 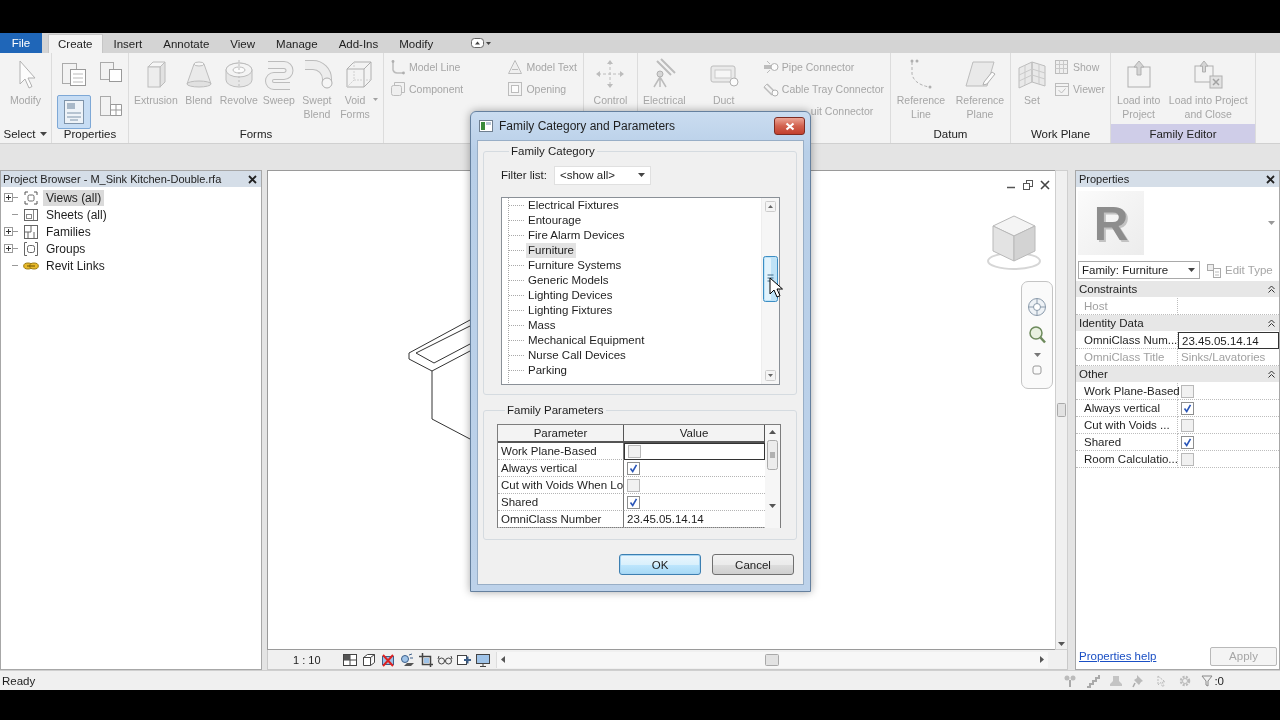 What do you see at coordinates (406, 659) in the screenshot?
I see `sun-shadow-icon` at bounding box center [406, 659].